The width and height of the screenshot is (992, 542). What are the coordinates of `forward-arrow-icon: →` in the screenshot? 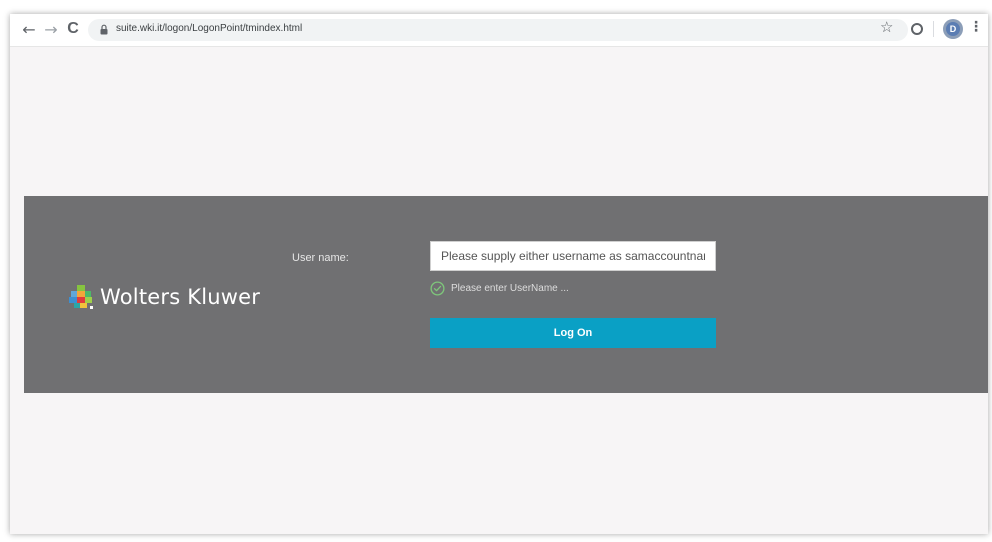 It's located at (51, 29).